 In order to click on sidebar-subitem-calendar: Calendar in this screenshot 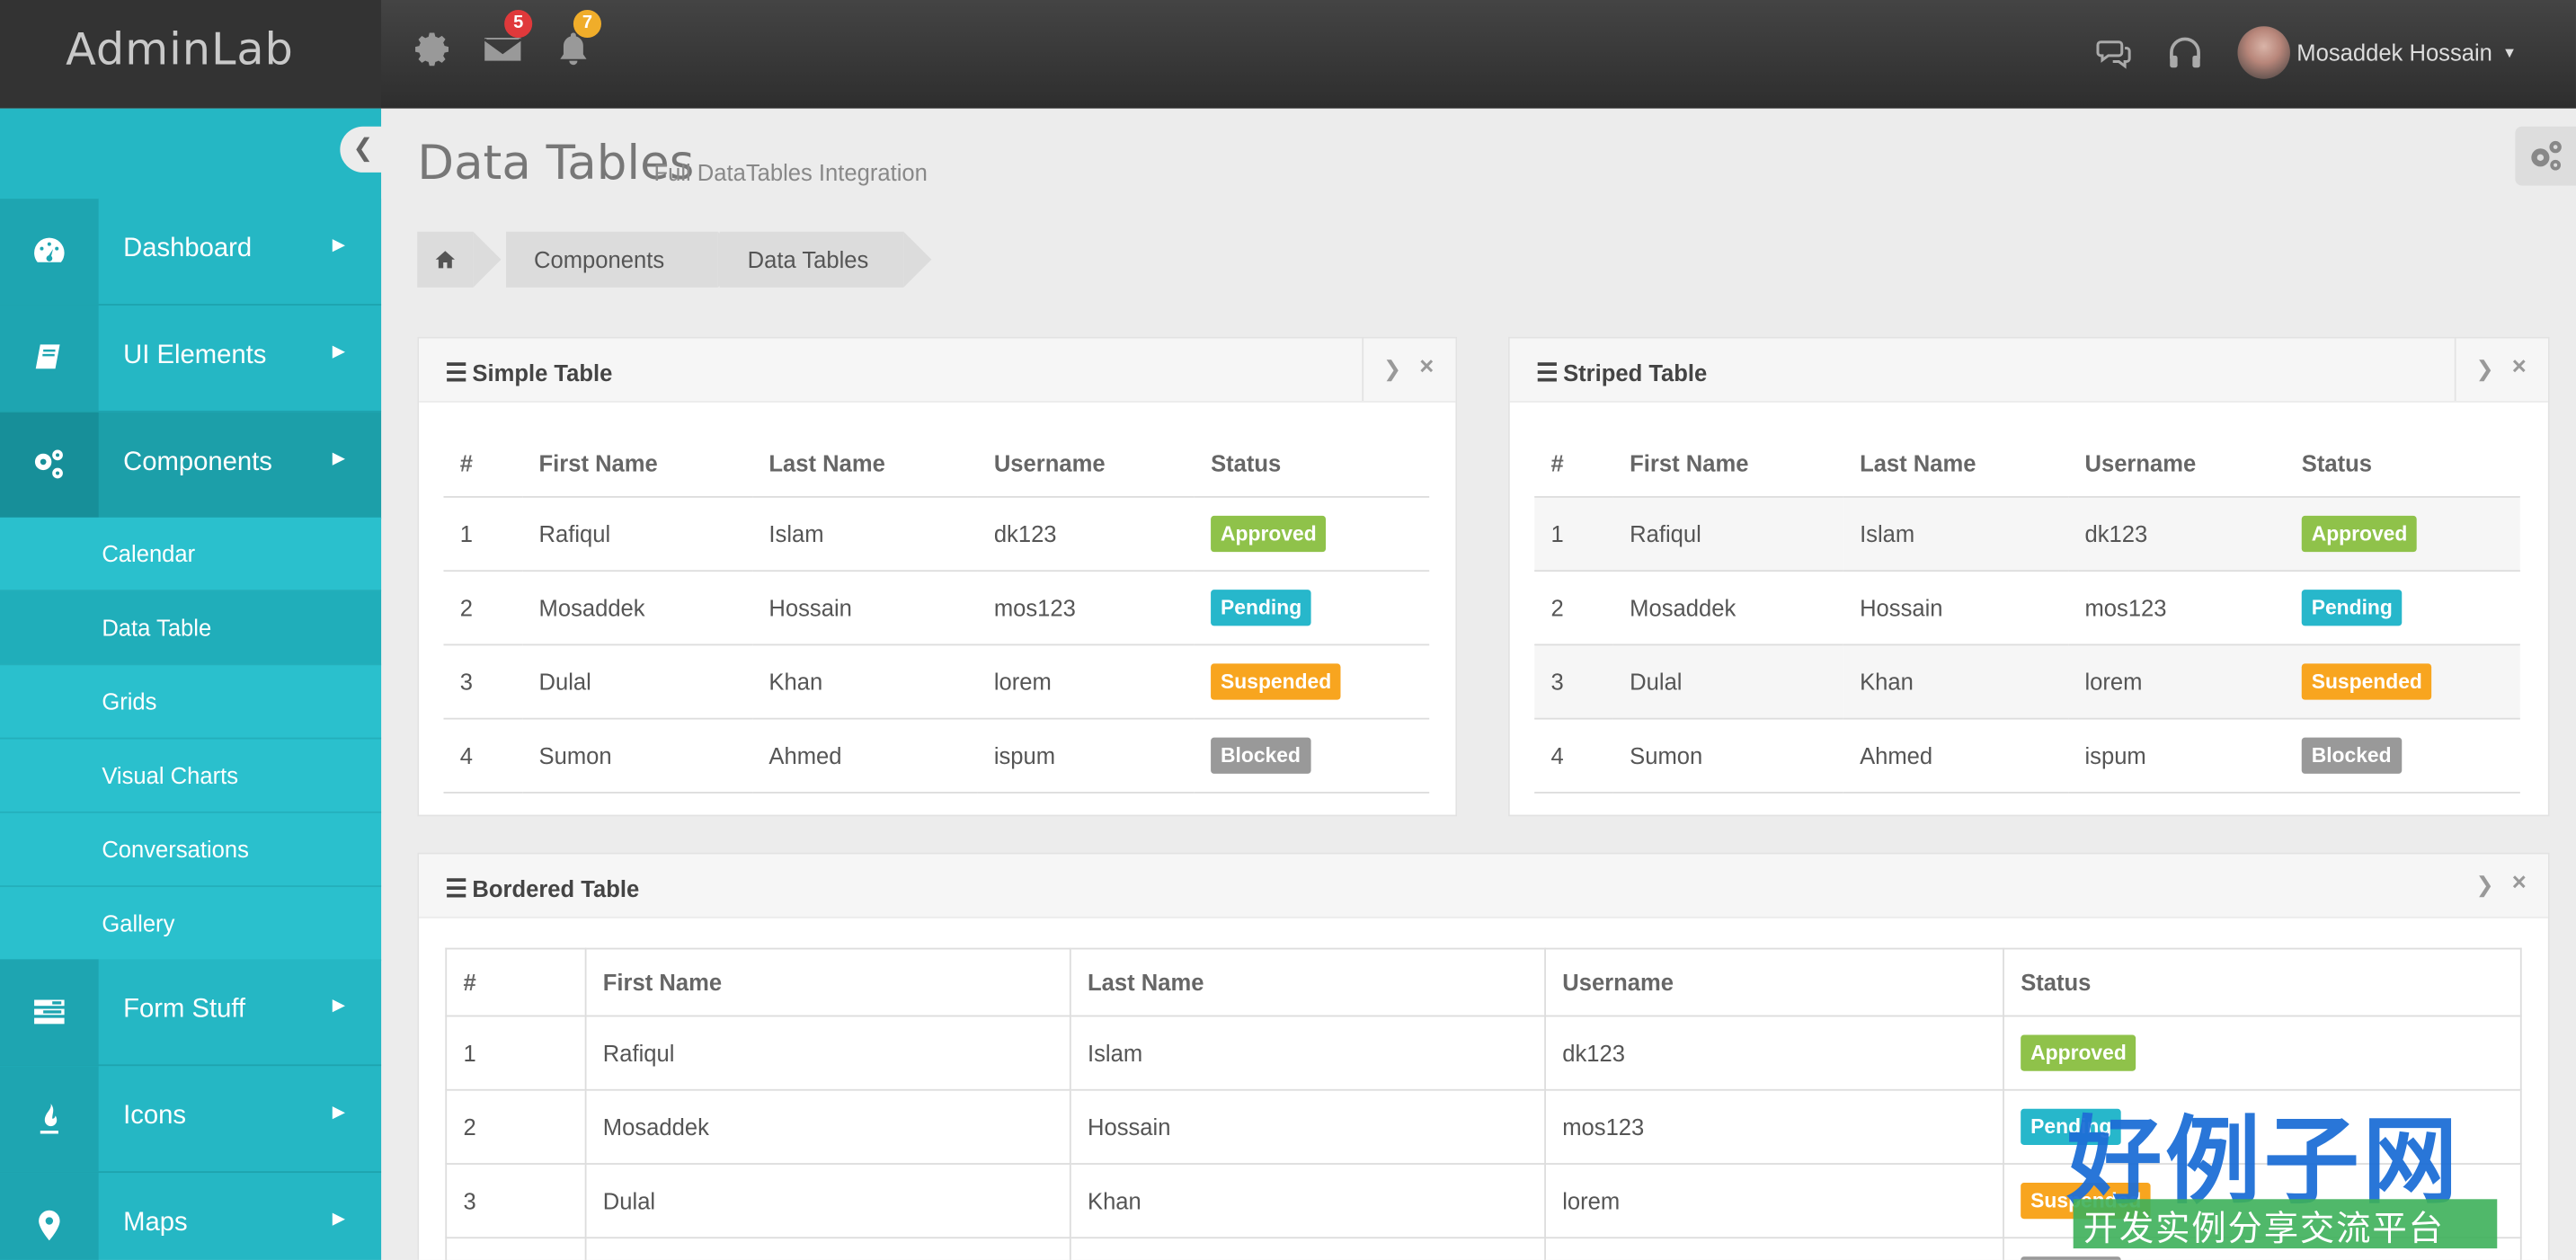, I will do `click(191, 554)`.